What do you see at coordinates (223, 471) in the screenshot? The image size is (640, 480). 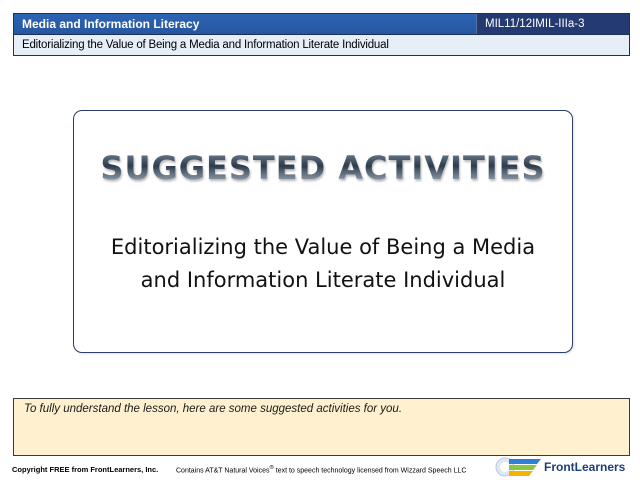 I see `tts-credit-prefix: Contains AT&T Natural Voices` at bounding box center [223, 471].